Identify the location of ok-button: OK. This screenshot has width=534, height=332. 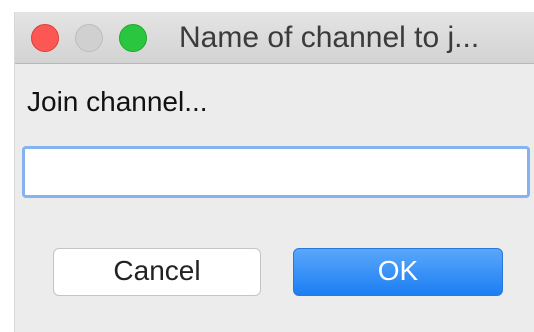
(398, 272).